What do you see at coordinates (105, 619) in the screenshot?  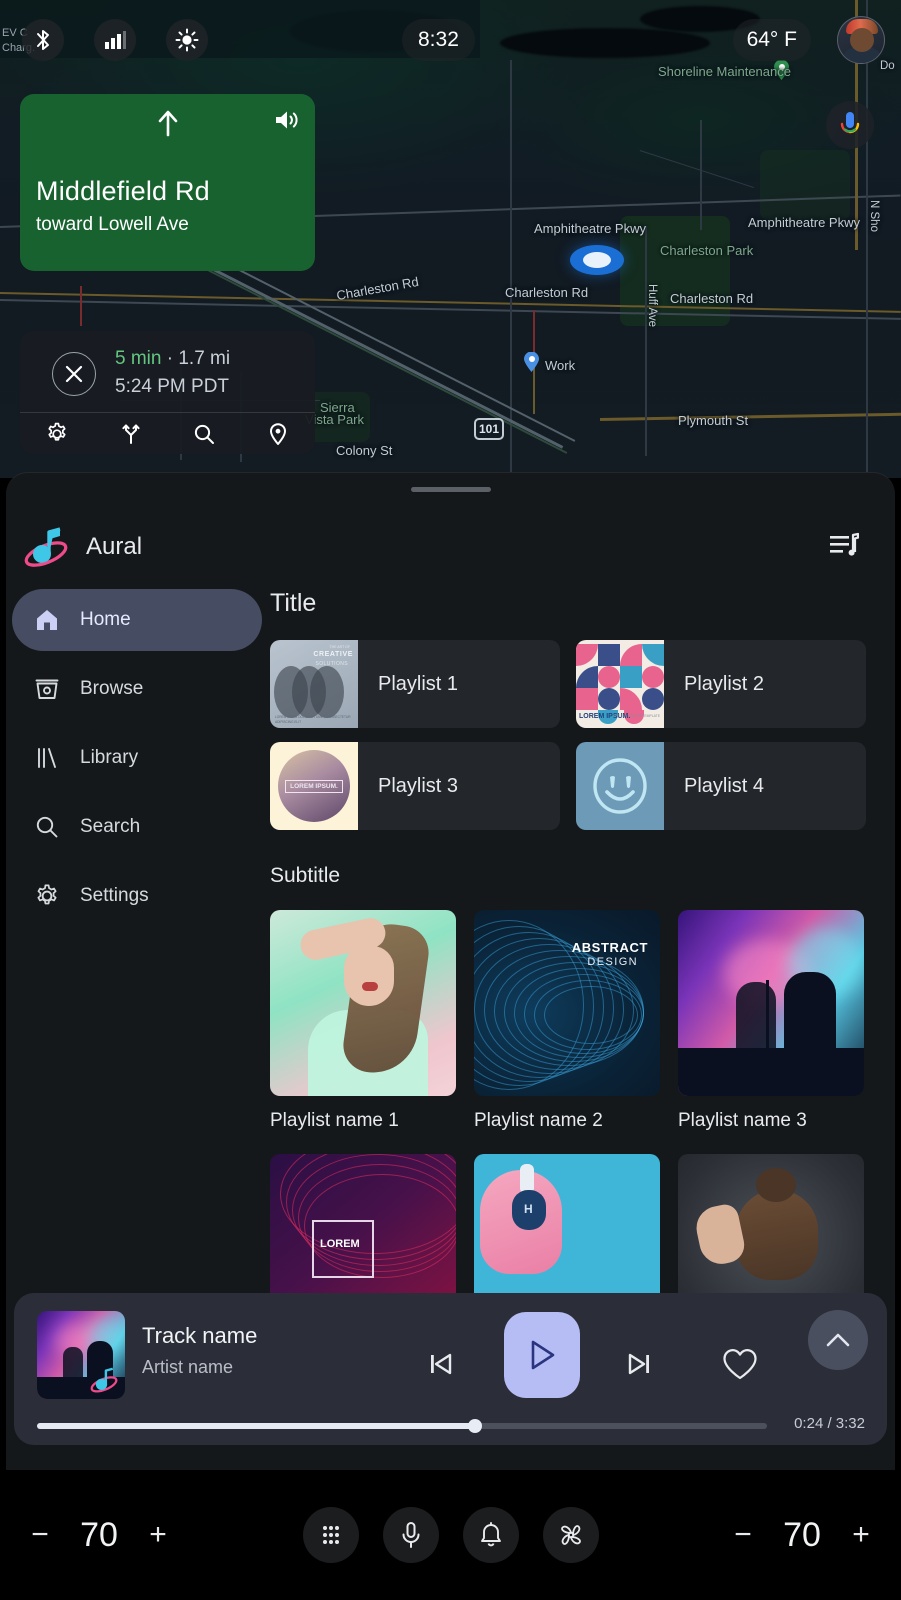 I see `sidebar-item-label: Home` at bounding box center [105, 619].